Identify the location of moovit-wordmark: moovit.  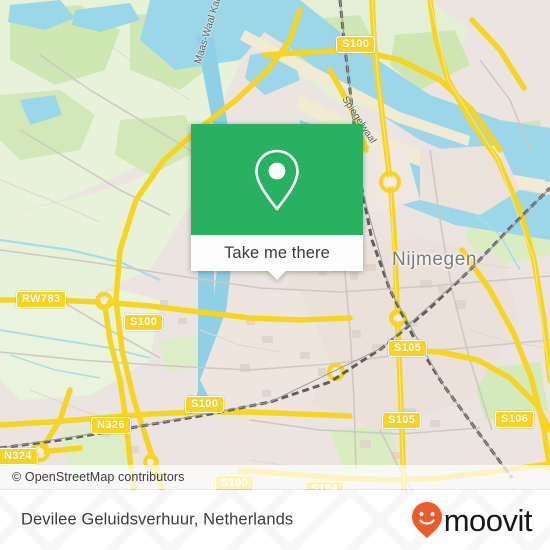
(488, 520).